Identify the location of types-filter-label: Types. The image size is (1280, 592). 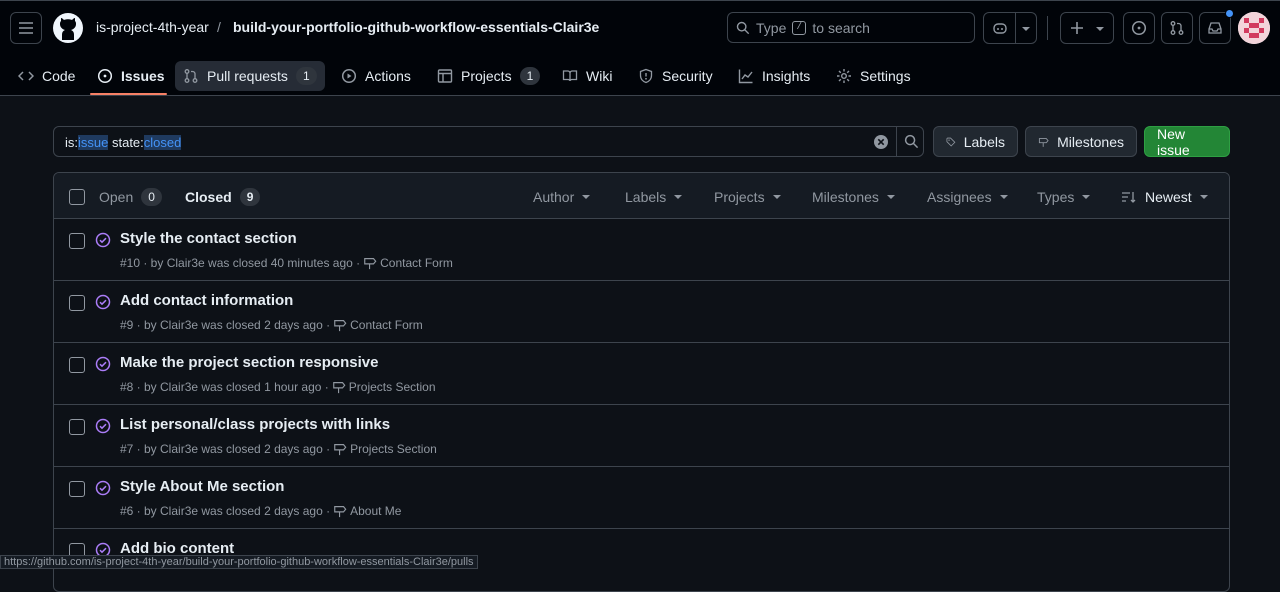
(1056, 197).